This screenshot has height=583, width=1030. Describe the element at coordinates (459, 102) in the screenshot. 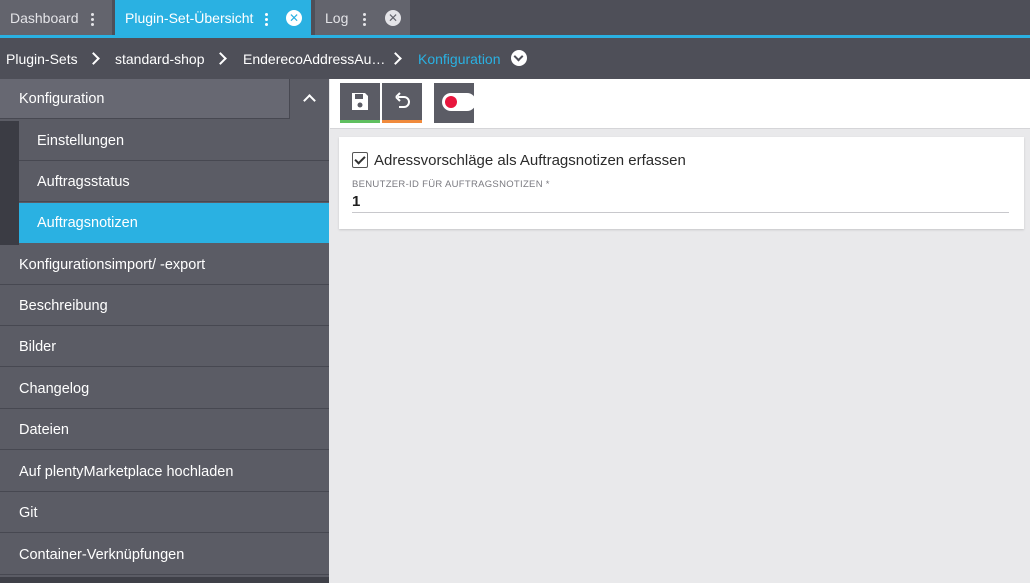

I see `toggle-track` at that location.